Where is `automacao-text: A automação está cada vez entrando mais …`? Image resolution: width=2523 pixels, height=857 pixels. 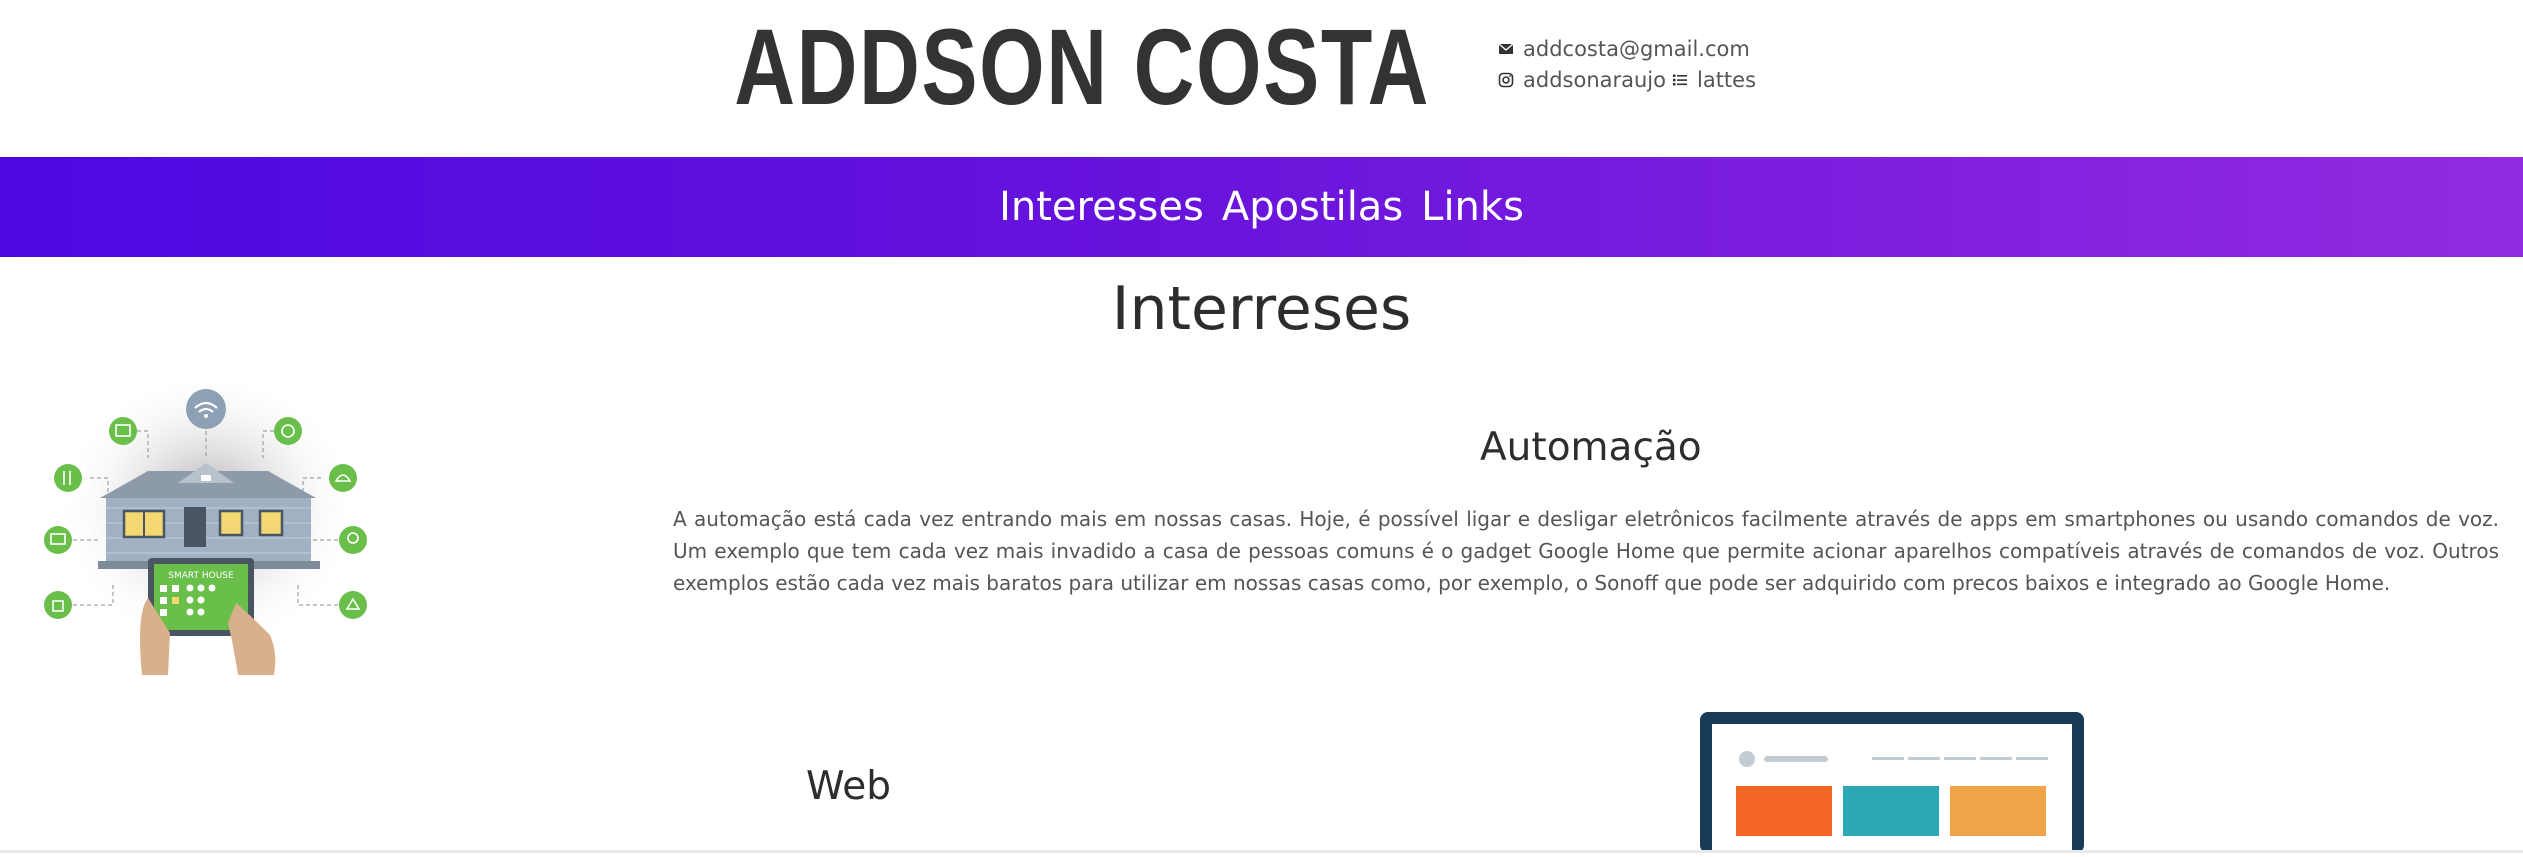 automacao-text: A automação está cada vez entrando mais … is located at coordinates (1586, 551).